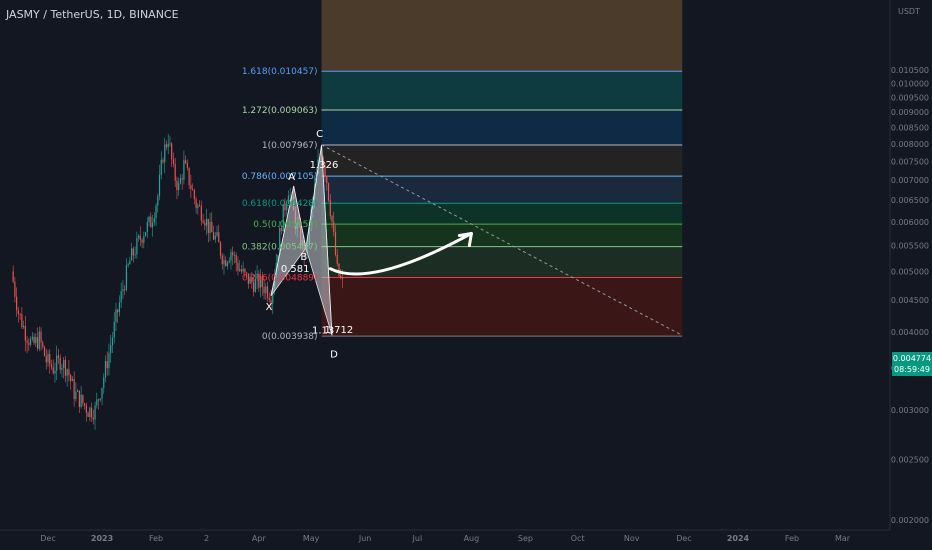 Image resolution: width=932 pixels, height=550 pixels. I want to click on fib-label-0: 0(0.003938), so click(290, 337).